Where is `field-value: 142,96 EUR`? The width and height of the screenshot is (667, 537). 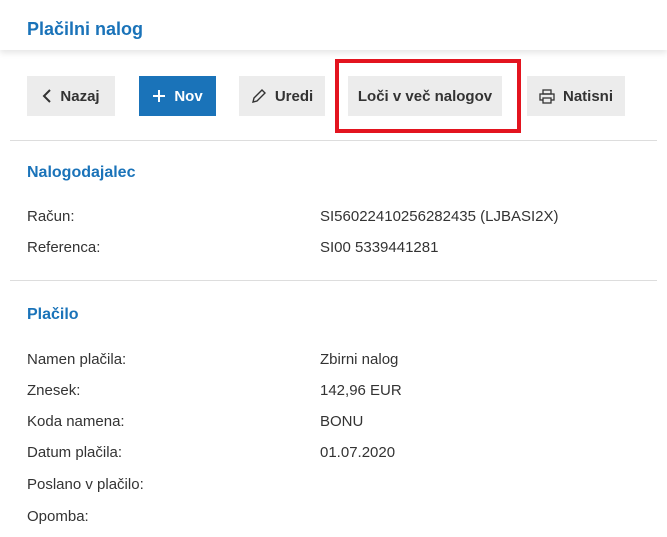 field-value: 142,96 EUR is located at coordinates (361, 390).